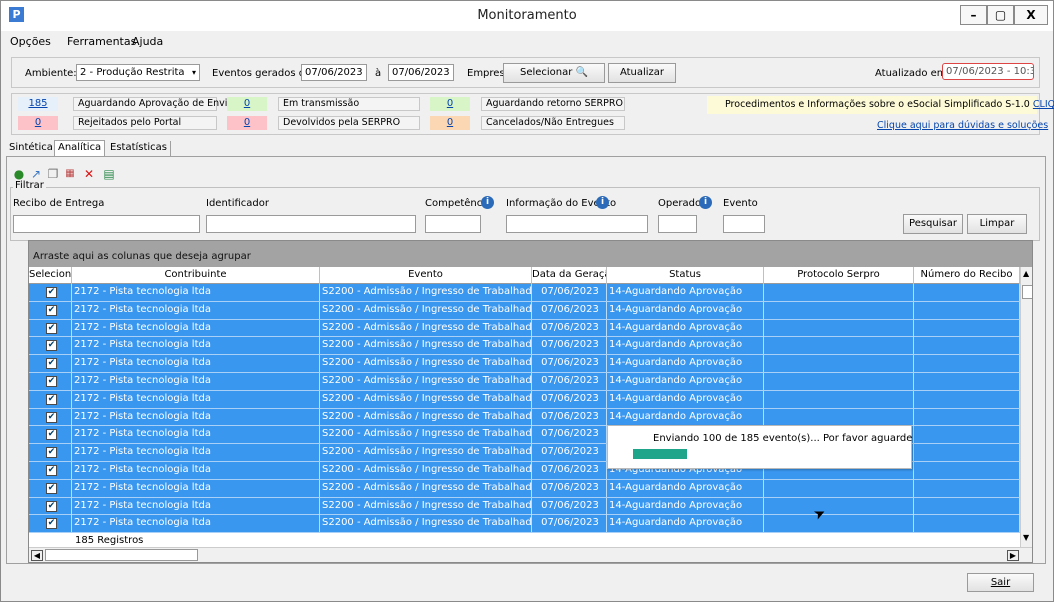  I want to click on menu-ajuda: Ajuda, so click(147, 41).